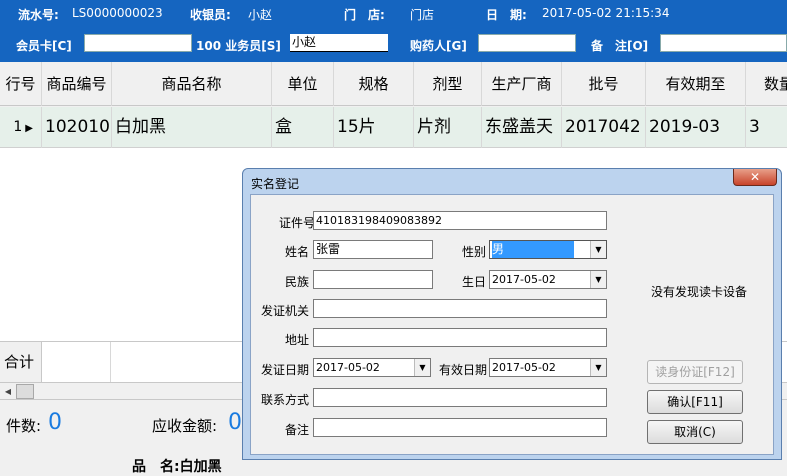 The height and width of the screenshot is (476, 787). What do you see at coordinates (296, 340) in the screenshot?
I see `address-label: 地址` at bounding box center [296, 340].